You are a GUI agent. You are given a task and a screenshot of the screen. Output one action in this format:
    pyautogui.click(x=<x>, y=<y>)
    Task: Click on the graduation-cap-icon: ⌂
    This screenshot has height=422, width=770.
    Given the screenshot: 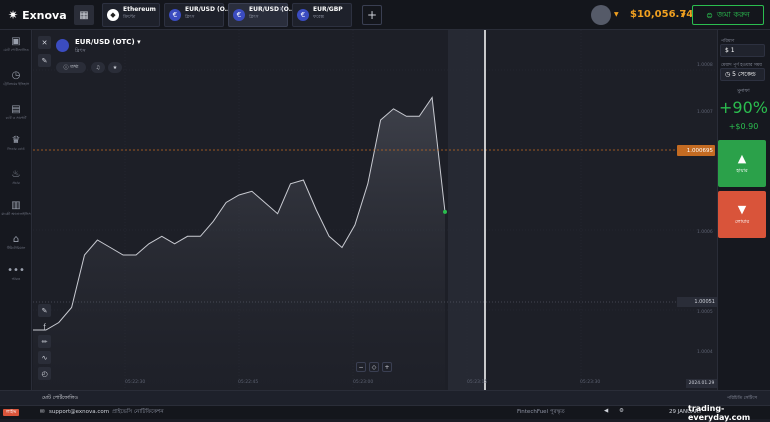 What is the action you would take?
    pyautogui.click(x=16, y=239)
    